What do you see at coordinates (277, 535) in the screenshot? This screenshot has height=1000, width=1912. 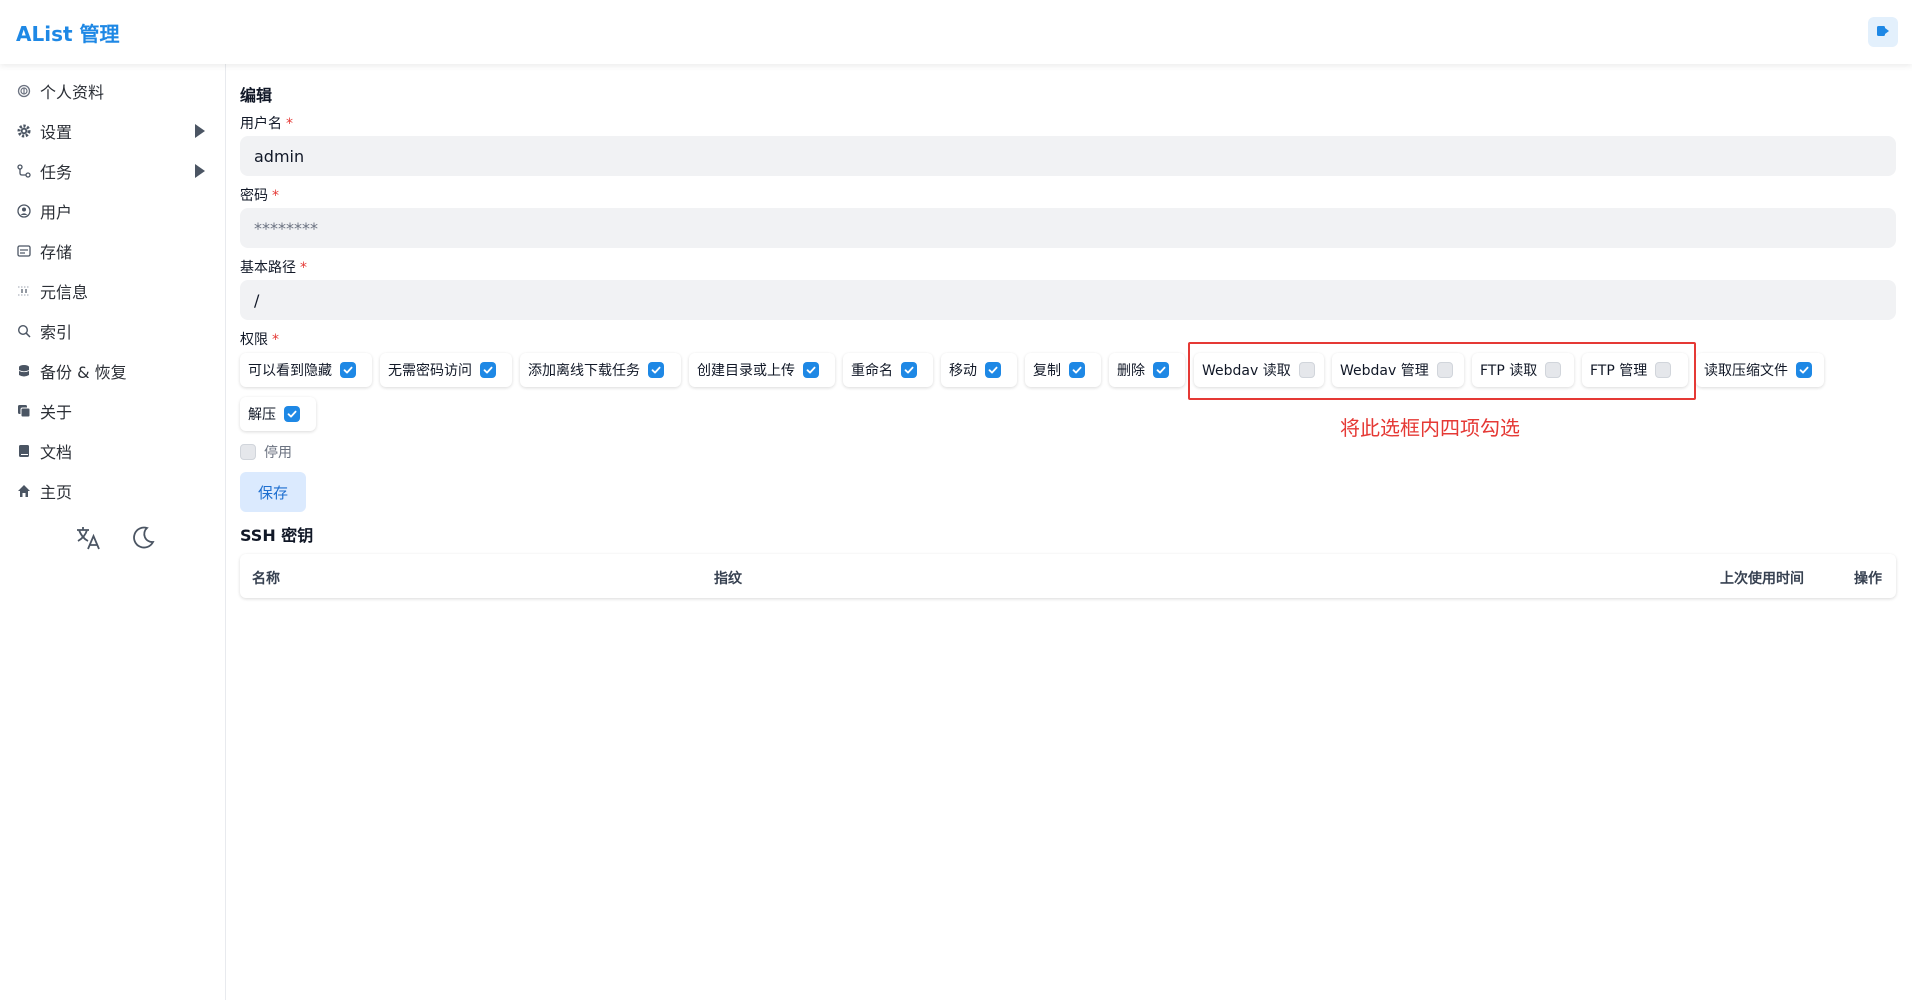 I see `ssh-title: SSH 密钥` at bounding box center [277, 535].